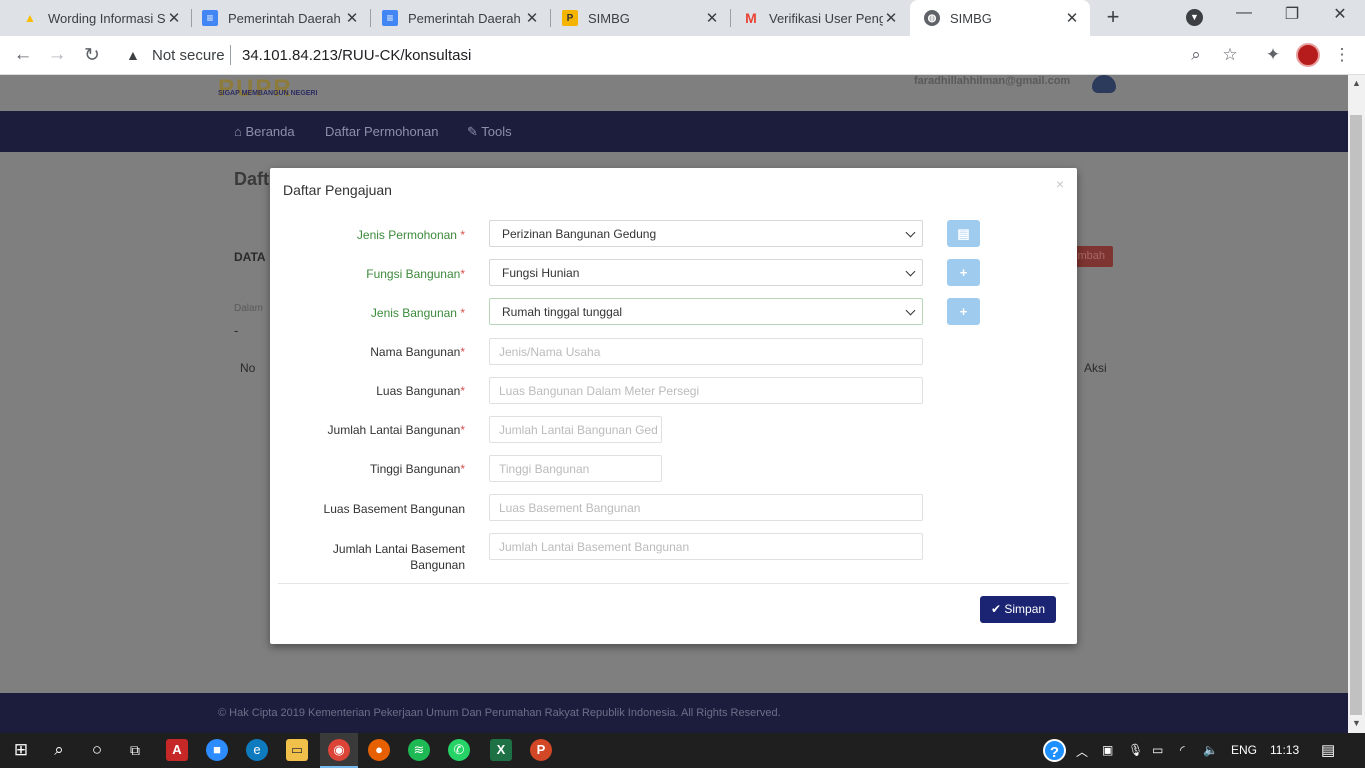 The height and width of the screenshot is (768, 1365). I want to click on nav-tools: ✎ Tools, so click(489, 132).